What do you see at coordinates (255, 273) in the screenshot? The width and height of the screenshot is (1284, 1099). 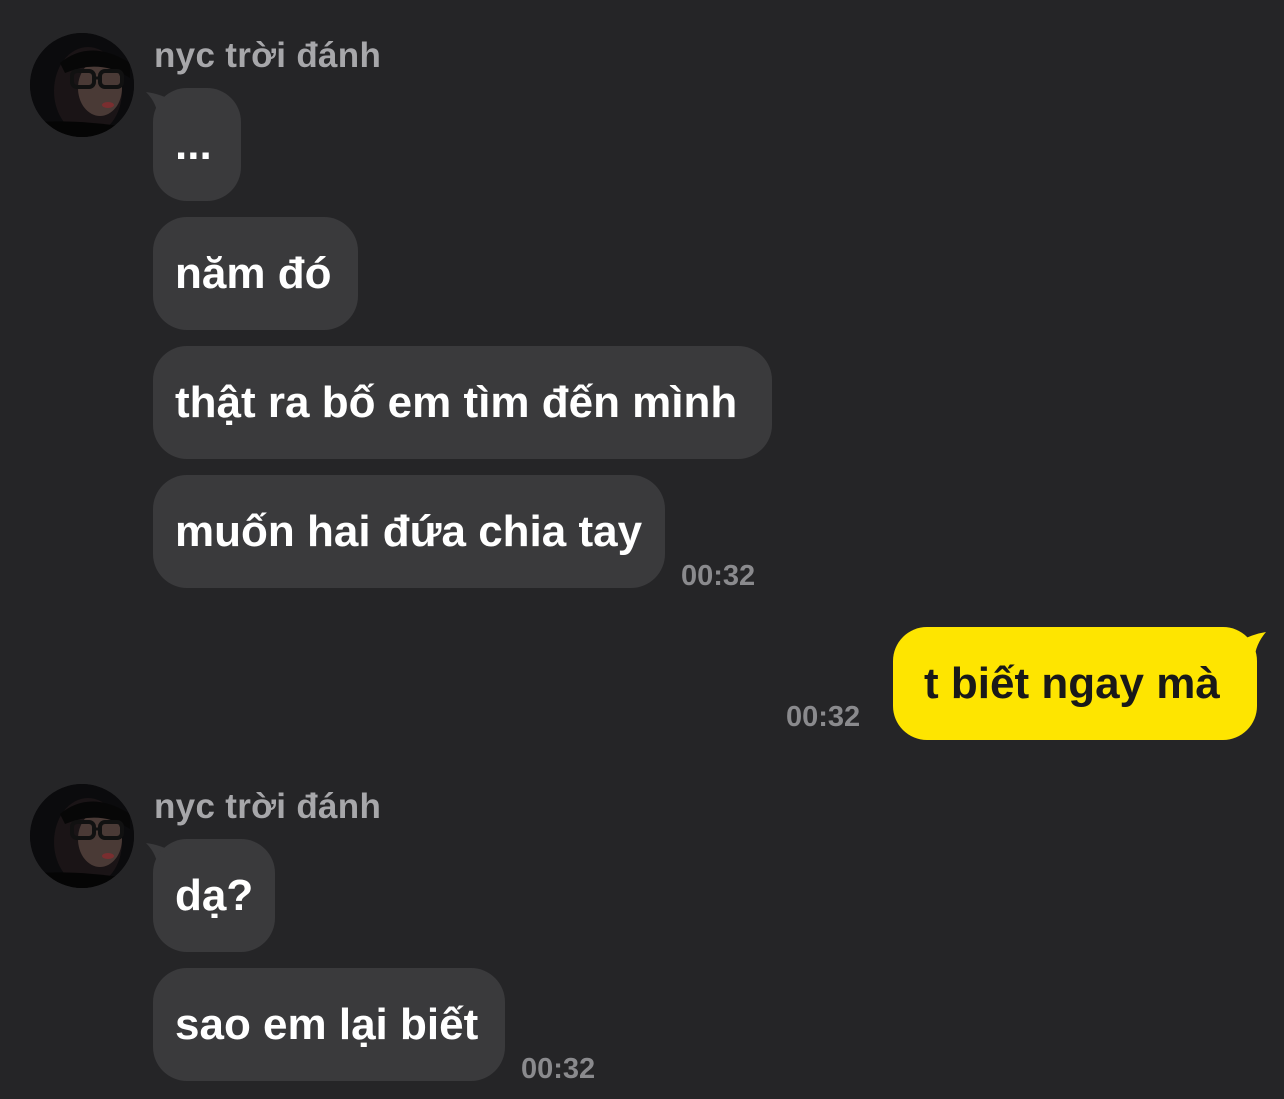 I see `incoming-message-bubble: năm đó` at bounding box center [255, 273].